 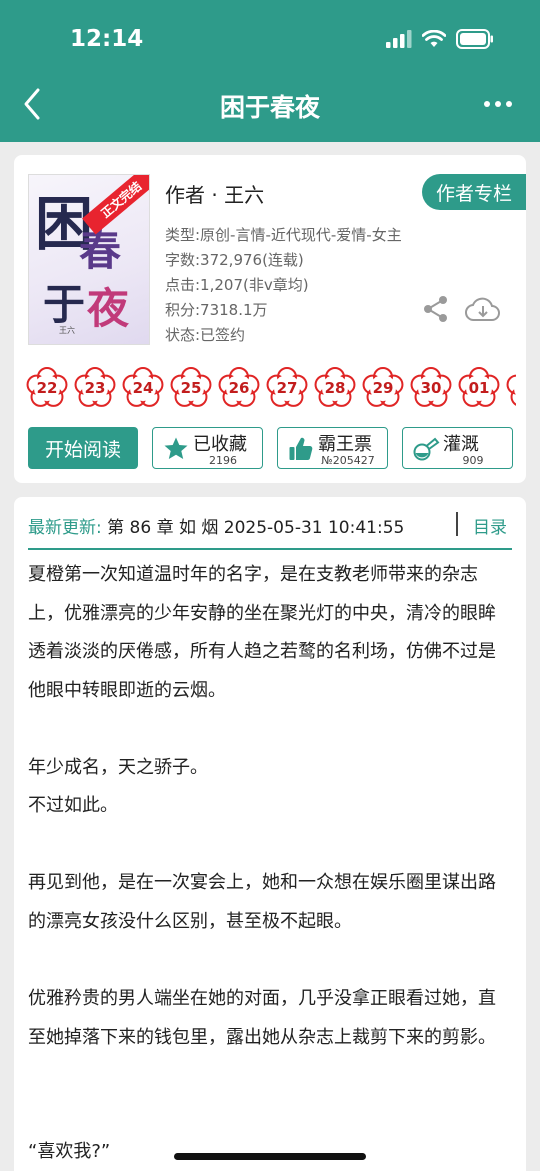 I want to click on irrigate-count: 909, so click(x=473, y=460).